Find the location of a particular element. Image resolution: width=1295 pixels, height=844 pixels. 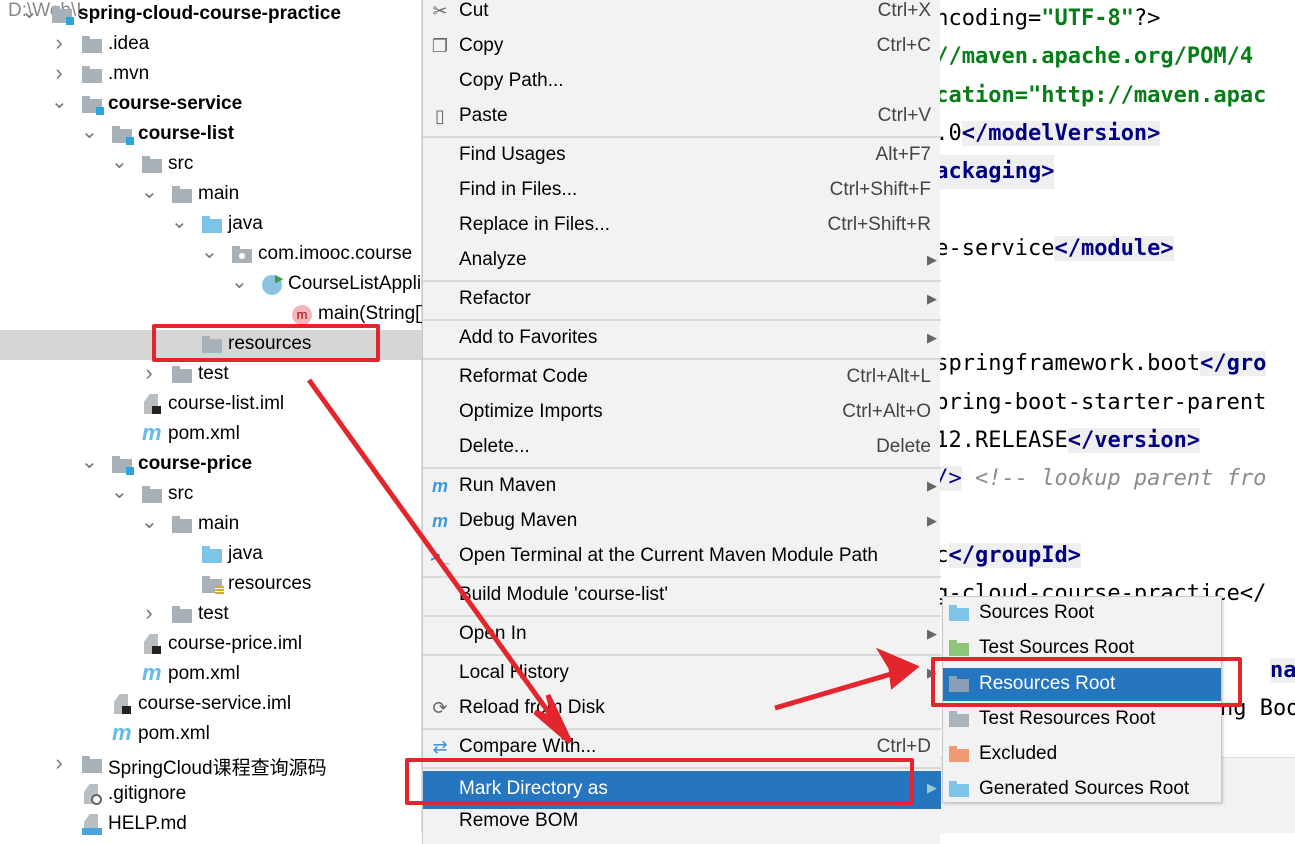

menu-item-open-in: Open In ▶ is located at coordinates (682, 634).